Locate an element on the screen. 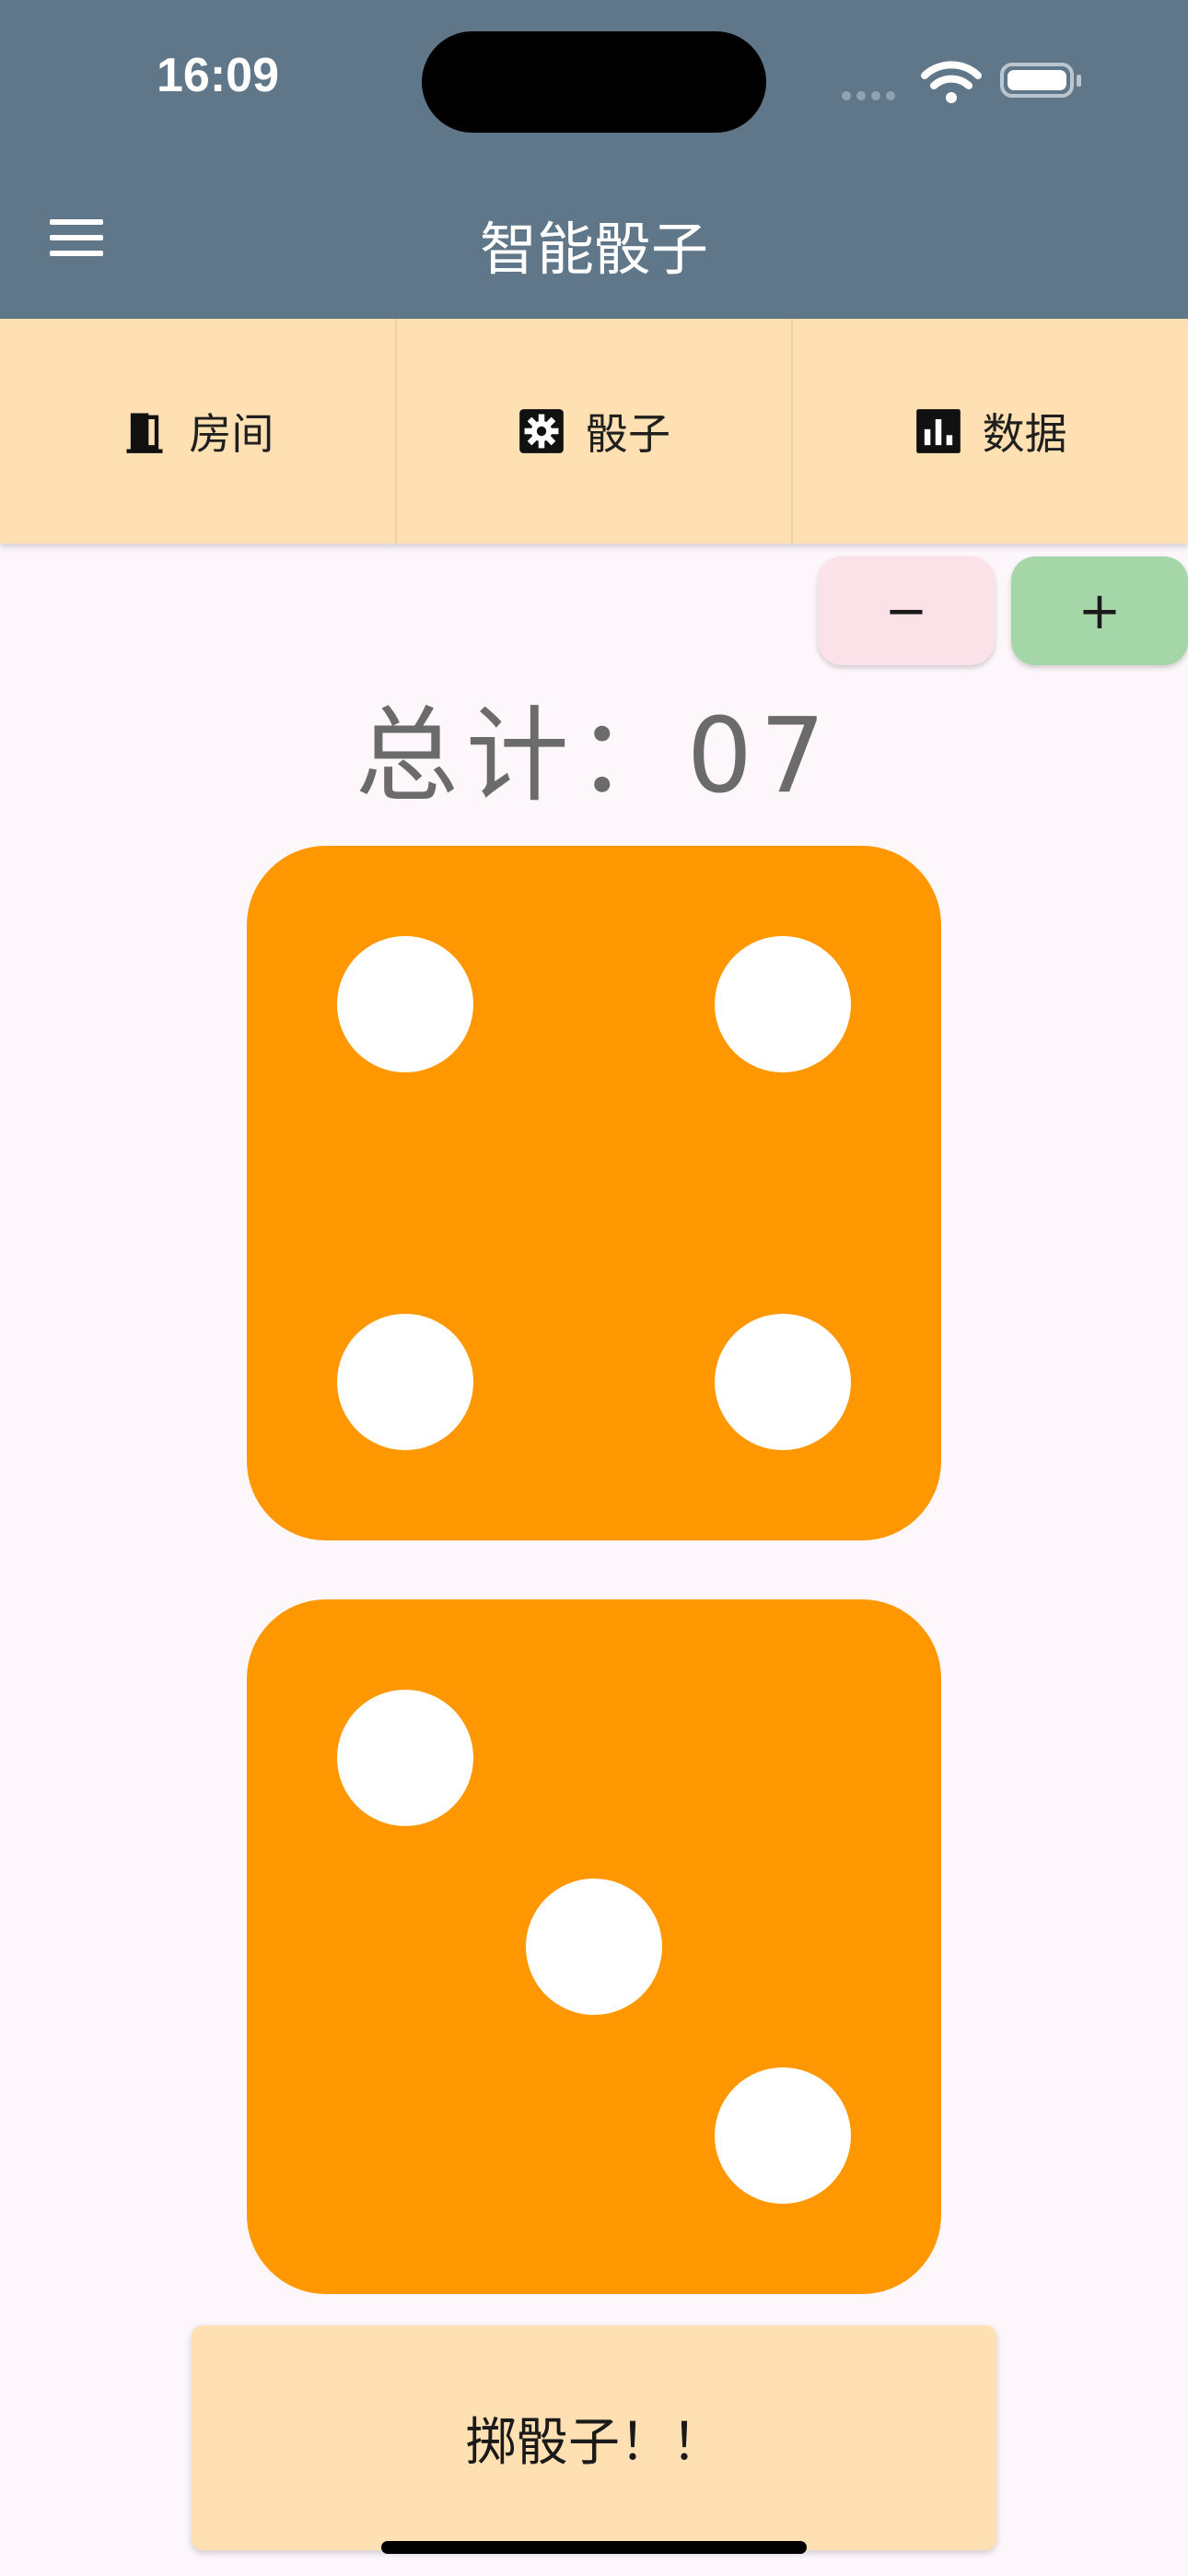 The width and height of the screenshot is (1188, 2576). wifi-icon is located at coordinates (951, 82).